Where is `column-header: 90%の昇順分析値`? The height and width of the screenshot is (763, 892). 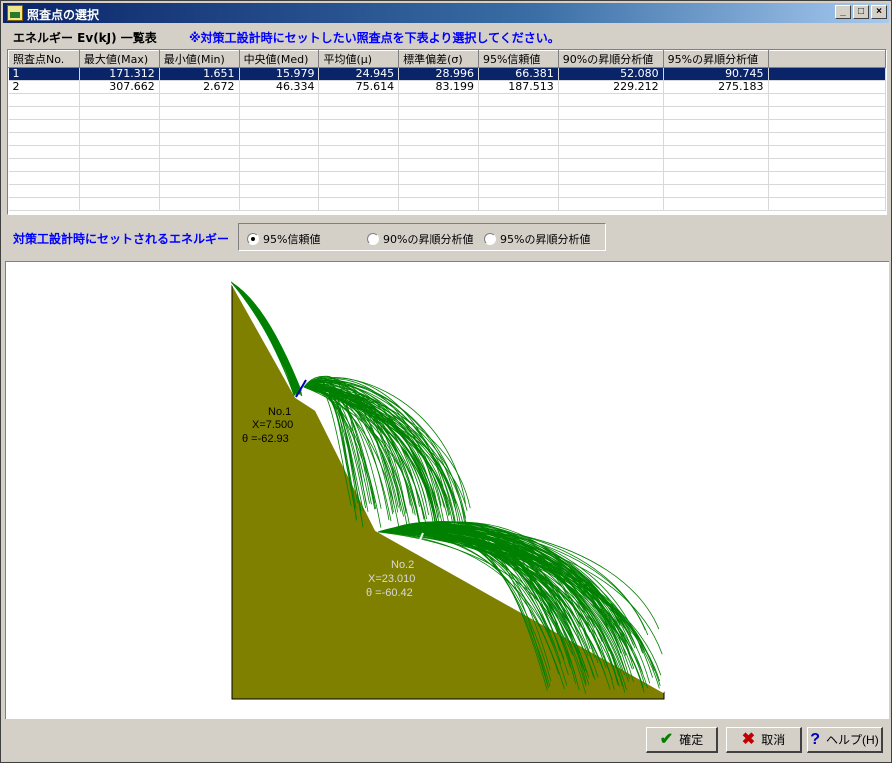 column-header: 90%の昇順分析値 is located at coordinates (610, 59).